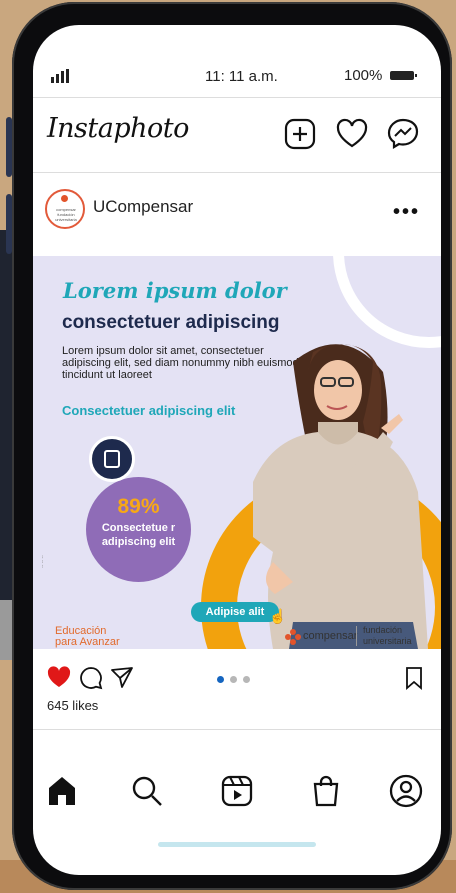 This screenshot has height=893, width=456. I want to click on likes-count: 645 likes, so click(72, 705).